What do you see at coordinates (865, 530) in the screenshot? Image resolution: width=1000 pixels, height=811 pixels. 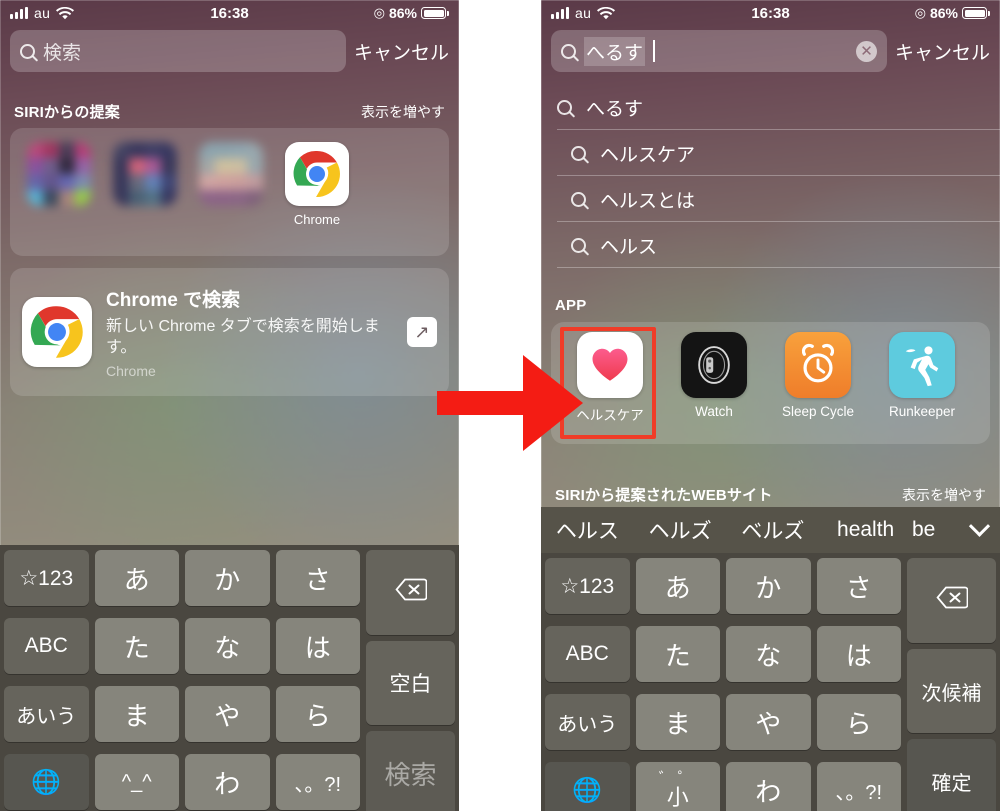 I see `prediction-candidate: health` at bounding box center [865, 530].